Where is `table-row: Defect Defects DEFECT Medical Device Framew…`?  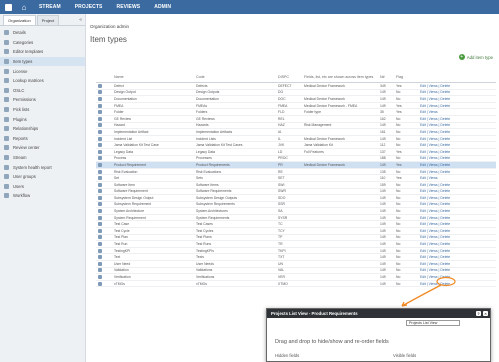 table-row: Defect Defects DEFECT Medical Device Framew… is located at coordinates (296, 86).